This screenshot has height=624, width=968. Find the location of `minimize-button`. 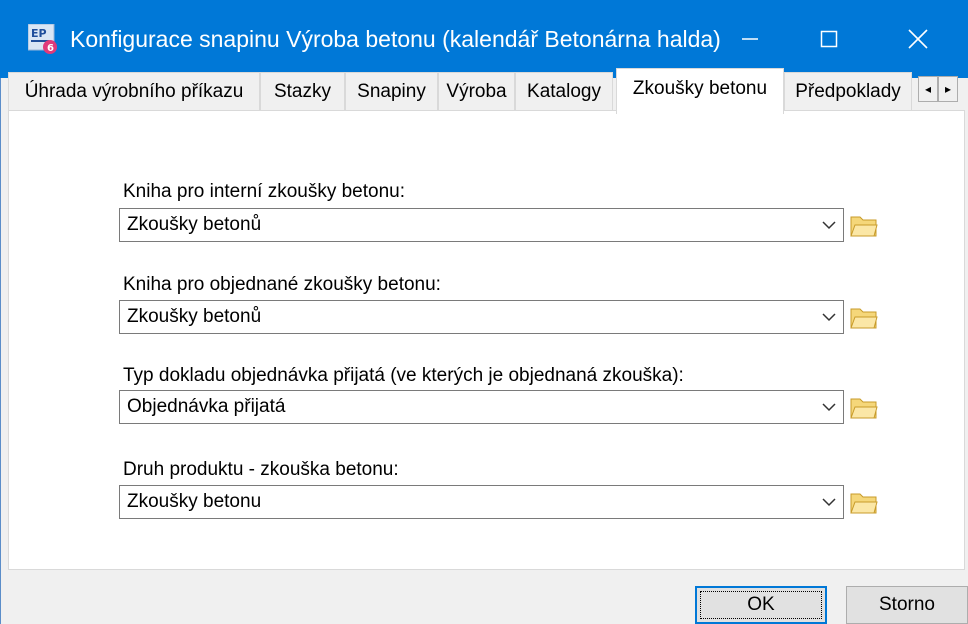

minimize-button is located at coordinates (750, 39).